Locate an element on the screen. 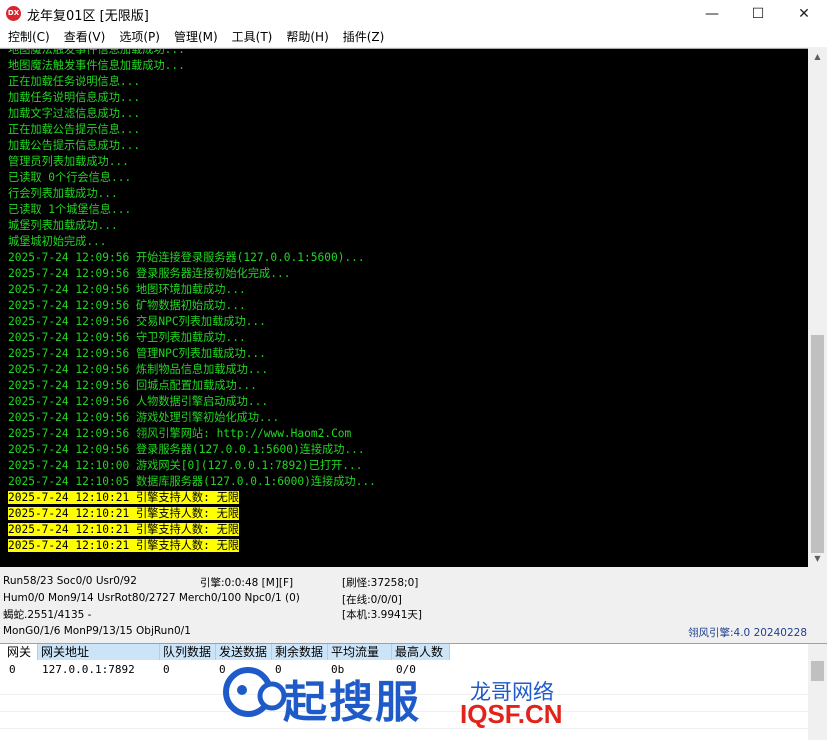  menu-view: 查看(V) is located at coordinates (85, 37).